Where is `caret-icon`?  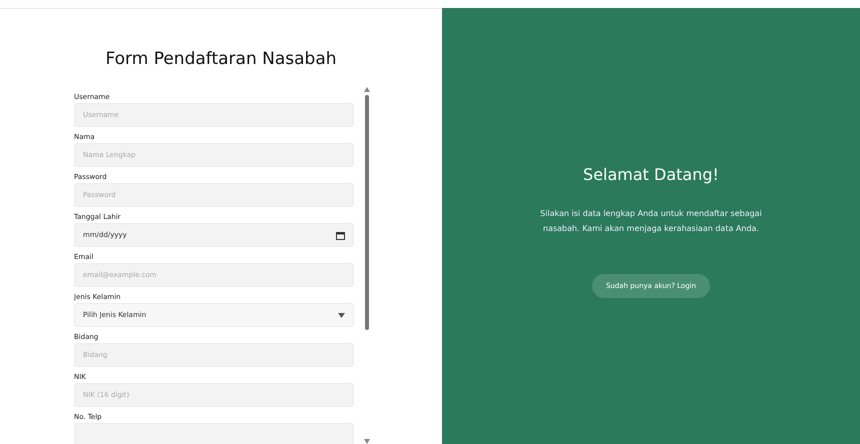
caret-icon is located at coordinates (341, 315).